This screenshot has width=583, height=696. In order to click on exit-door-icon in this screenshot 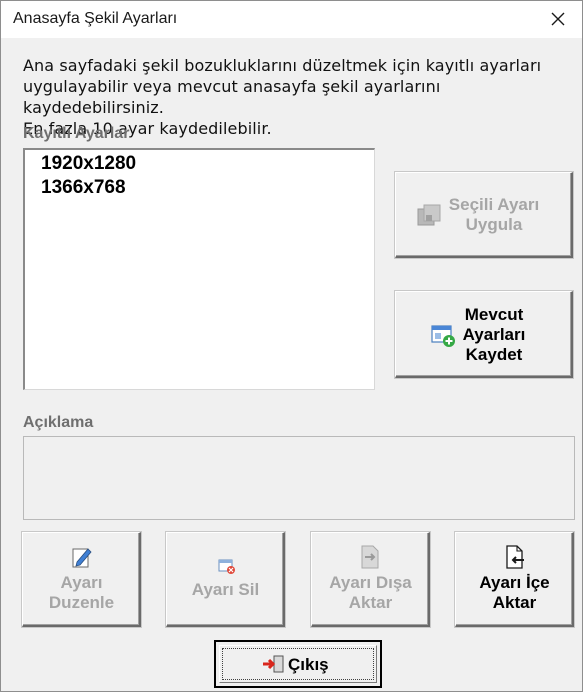, I will do `click(273, 664)`.